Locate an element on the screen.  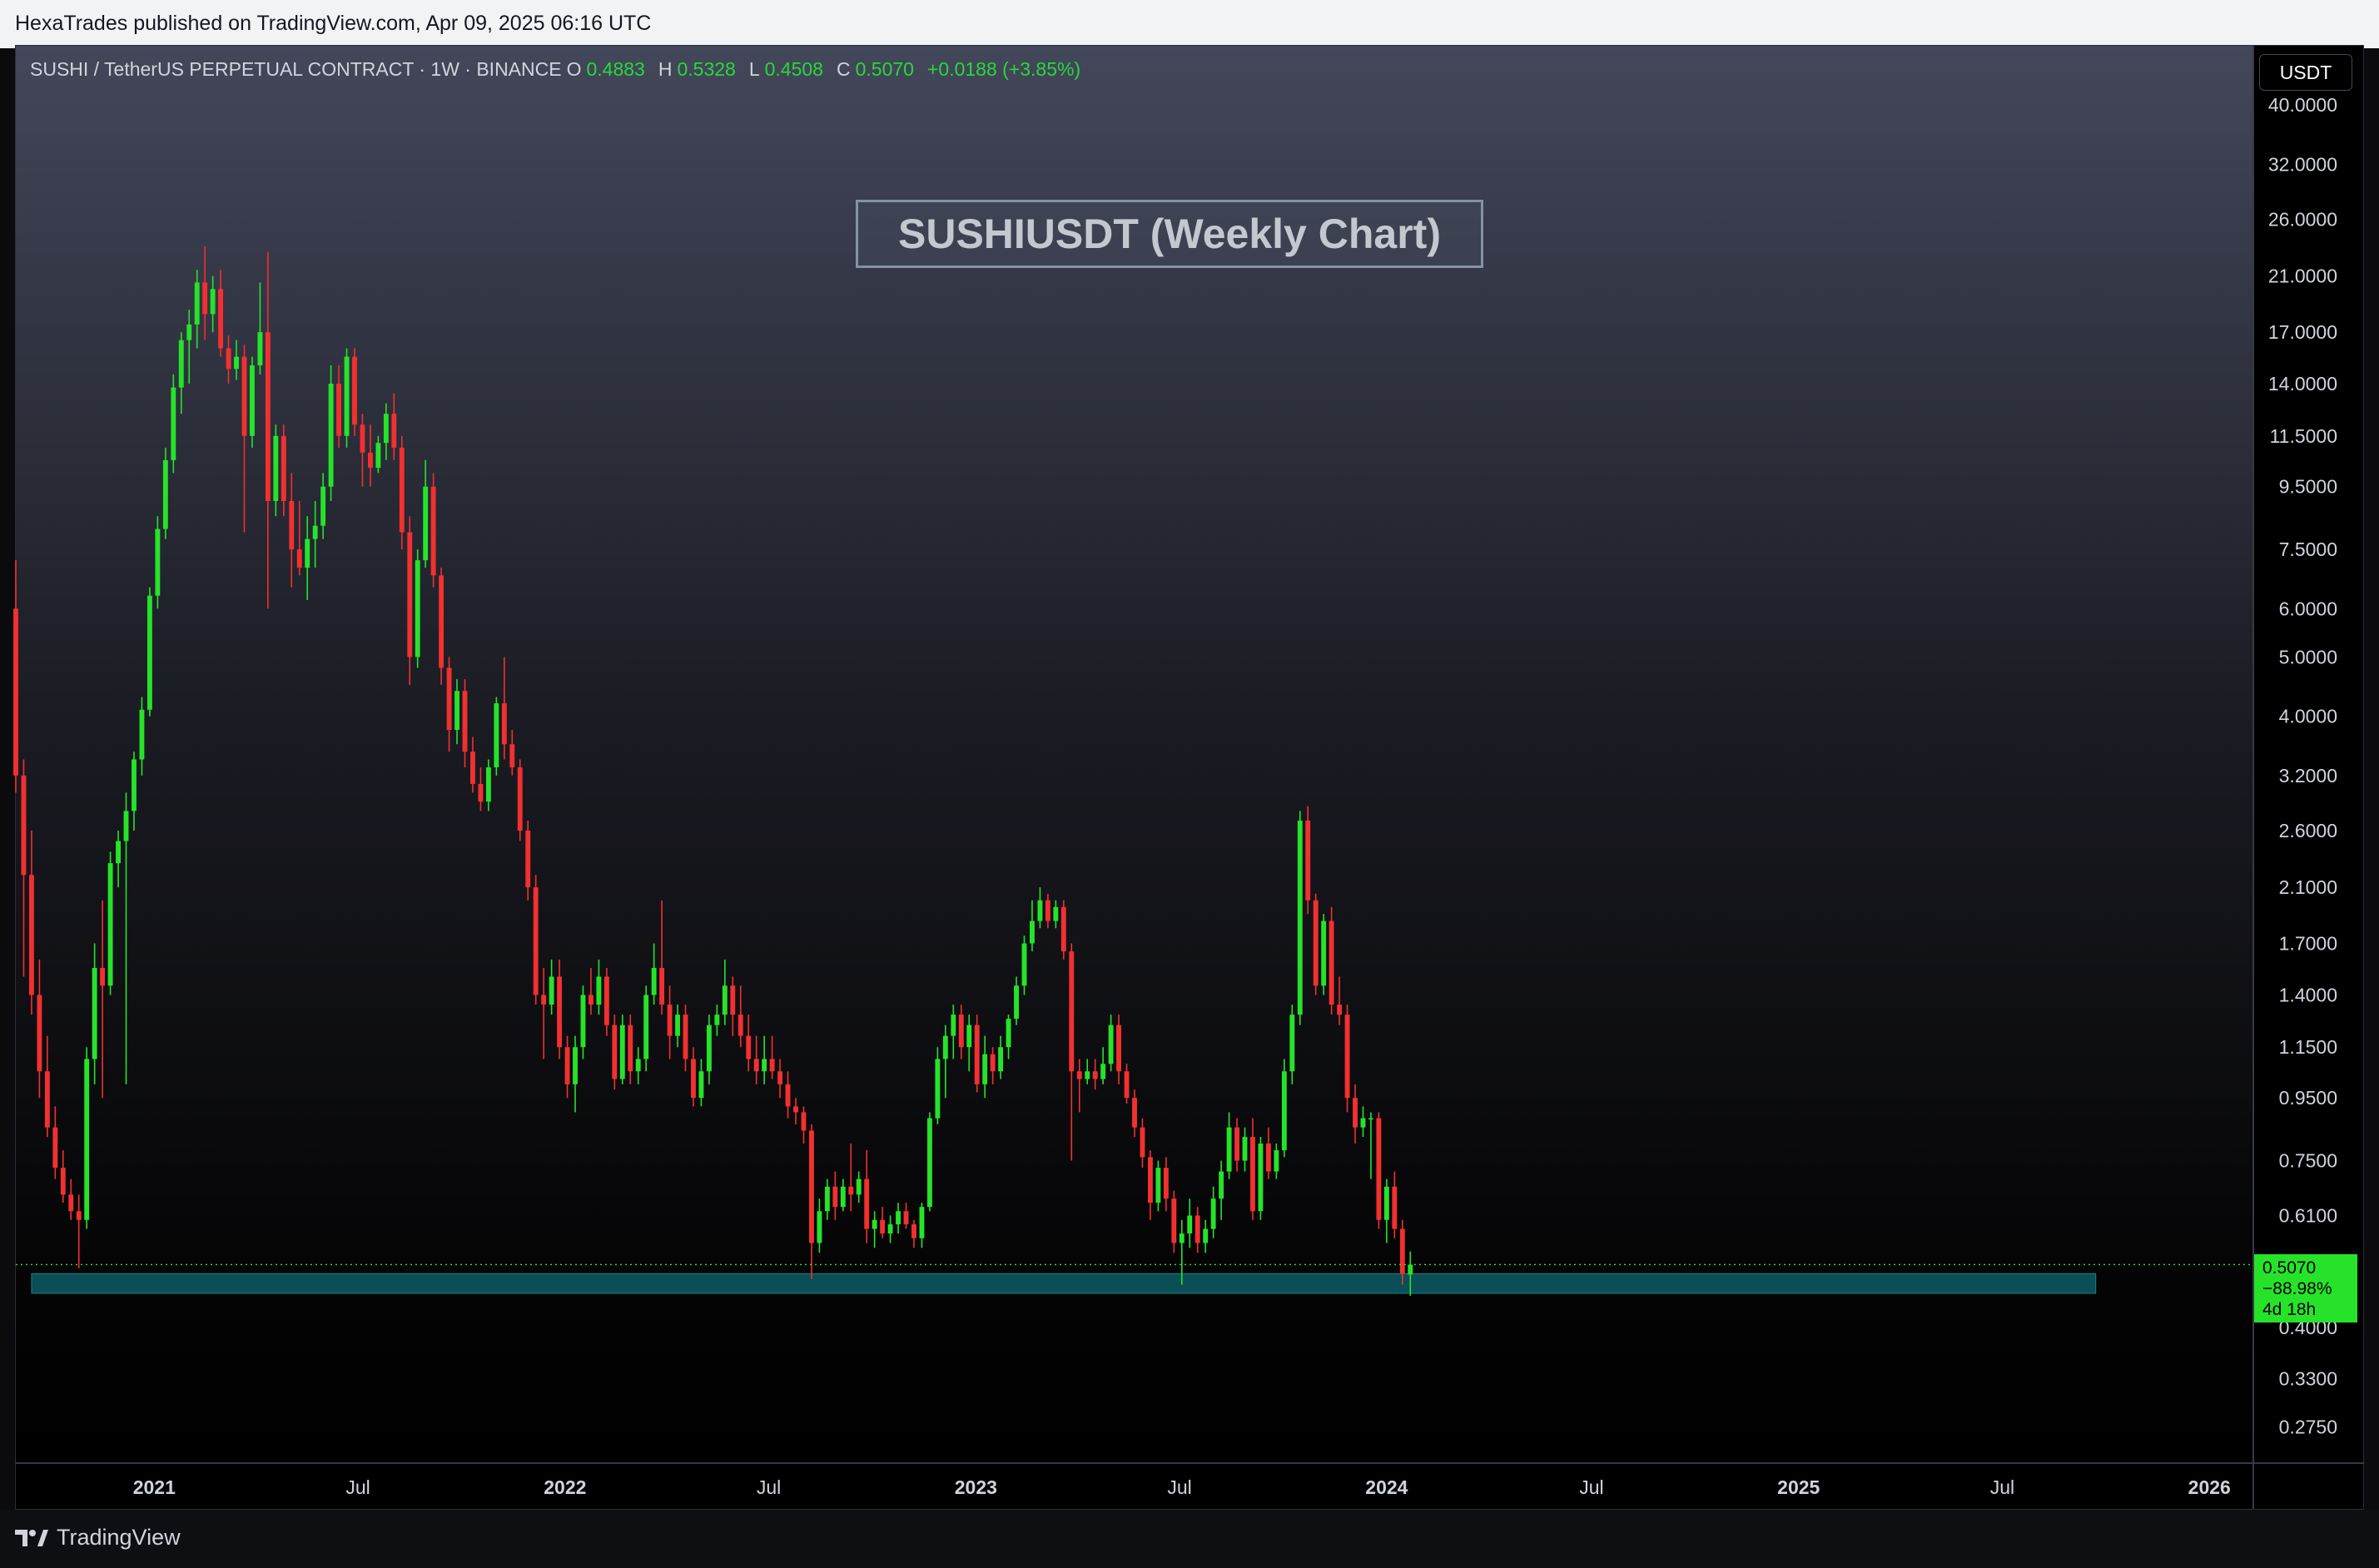
y-tick-label: 0.3300 is located at coordinates (2308, 1378).